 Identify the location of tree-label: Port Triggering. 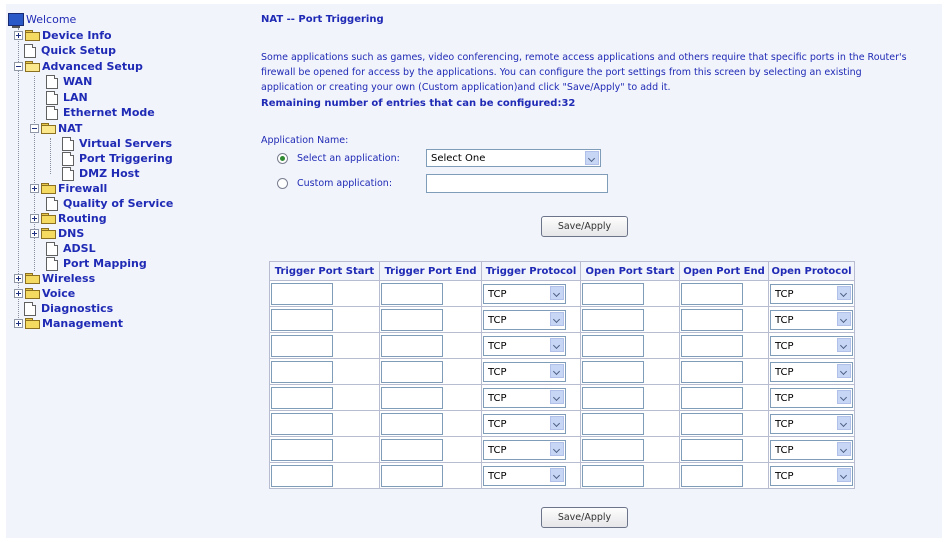
(126, 158).